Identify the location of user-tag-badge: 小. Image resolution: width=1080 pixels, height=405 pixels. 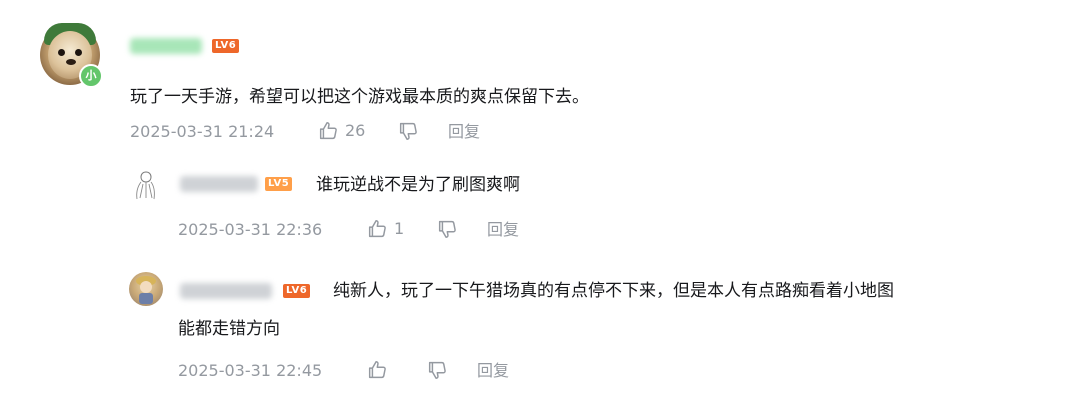
(91, 76).